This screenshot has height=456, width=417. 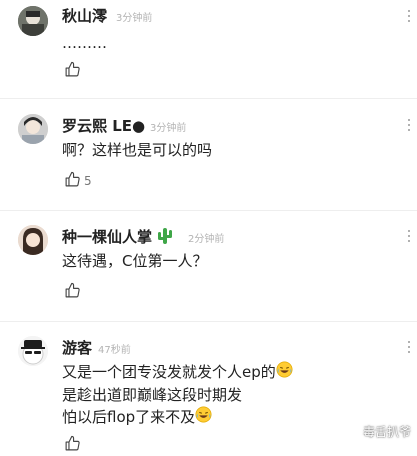 What do you see at coordinates (77, 347) in the screenshot?
I see `username: 游客` at bounding box center [77, 347].